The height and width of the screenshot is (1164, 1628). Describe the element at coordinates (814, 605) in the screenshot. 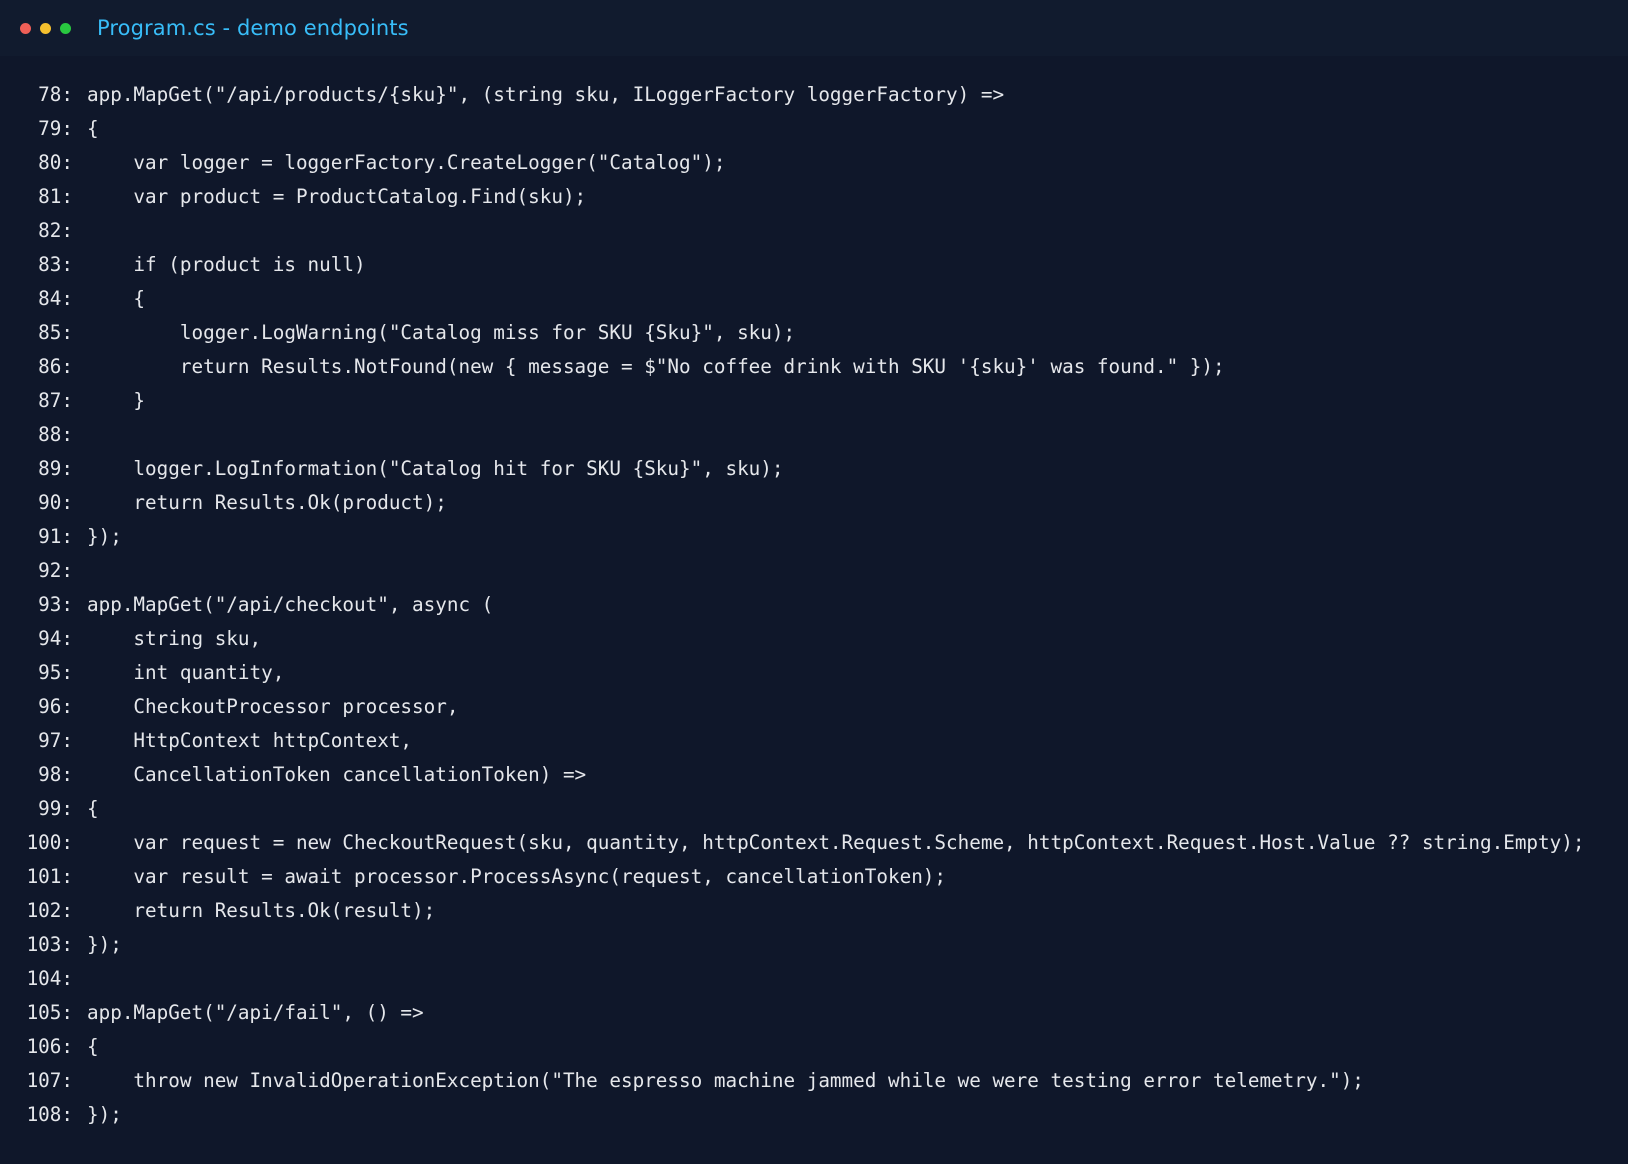

I see `code-line: 93: app.MapGet("/api/checkout", async (` at that location.